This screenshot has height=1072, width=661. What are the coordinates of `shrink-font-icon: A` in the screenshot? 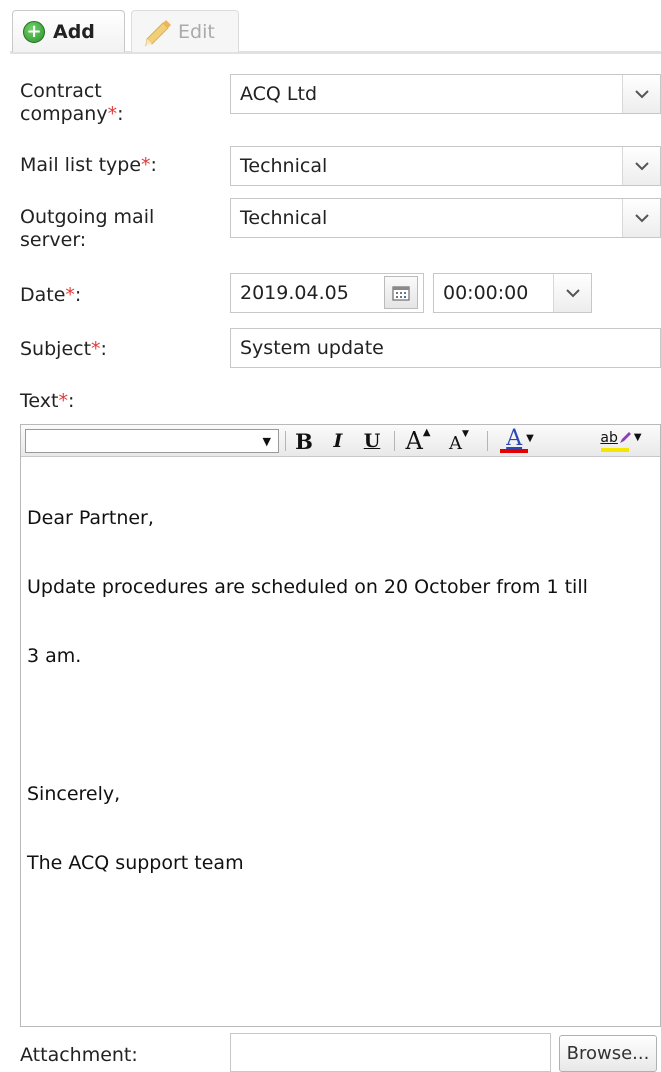 It's located at (456, 443).